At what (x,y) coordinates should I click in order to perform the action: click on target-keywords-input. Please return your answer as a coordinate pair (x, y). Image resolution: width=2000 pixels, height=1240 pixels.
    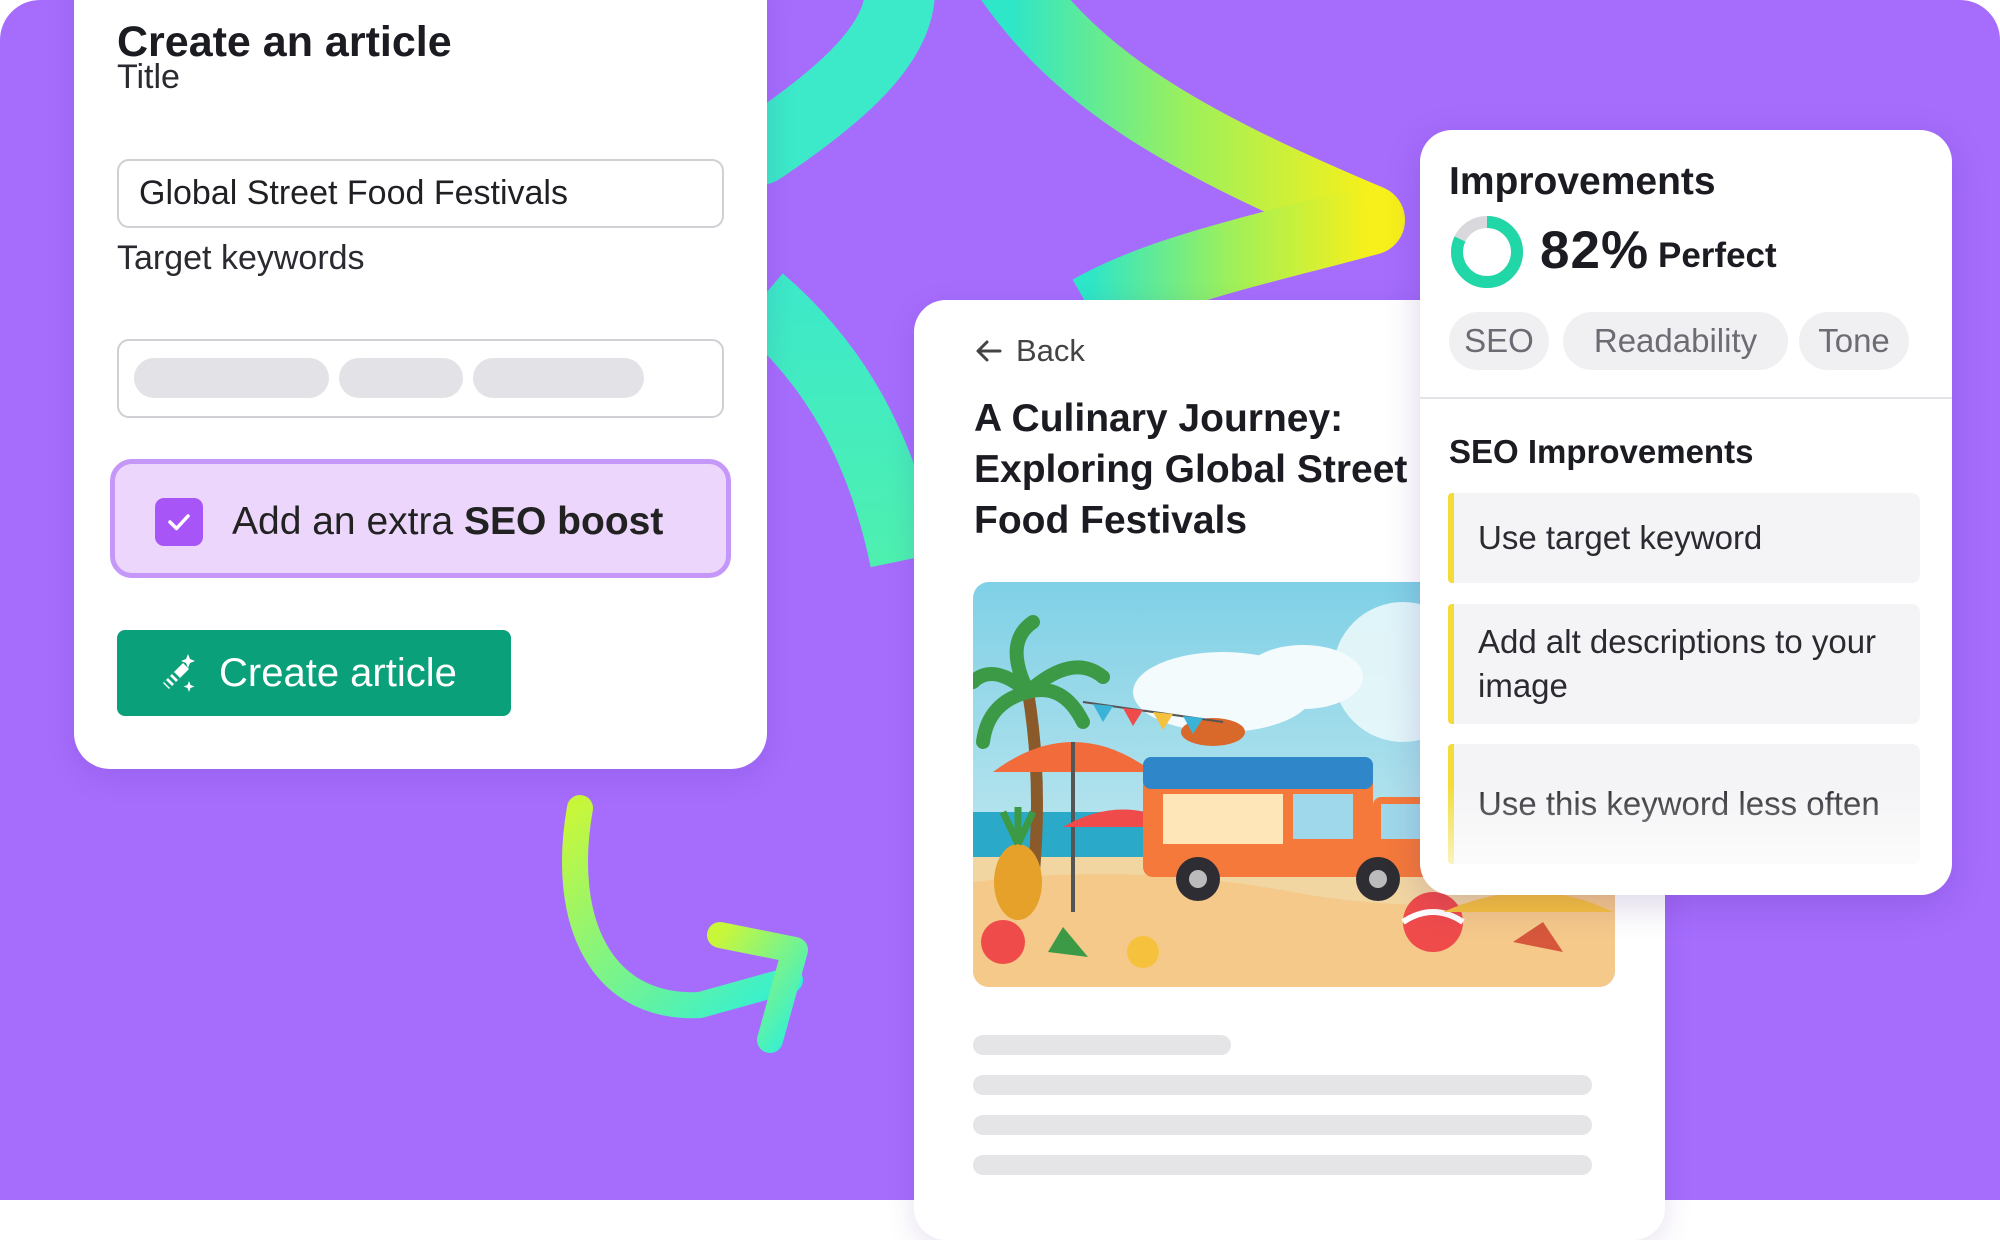
    Looking at the image, I should click on (420, 378).